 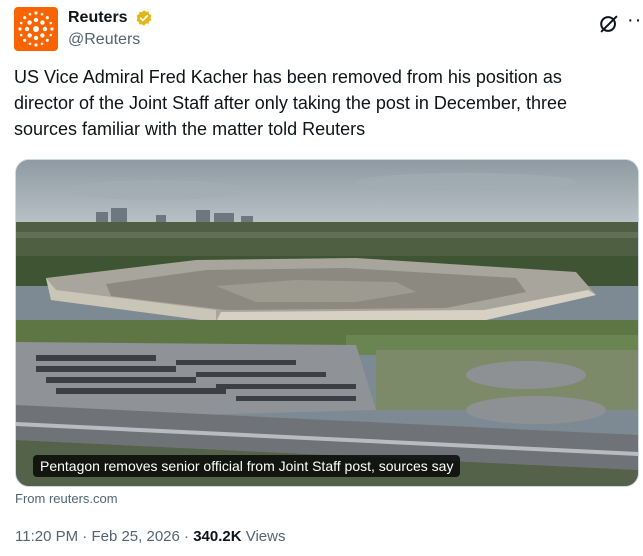 What do you see at coordinates (46, 536) in the screenshot?
I see `tweet-time: 11:20 PM` at bounding box center [46, 536].